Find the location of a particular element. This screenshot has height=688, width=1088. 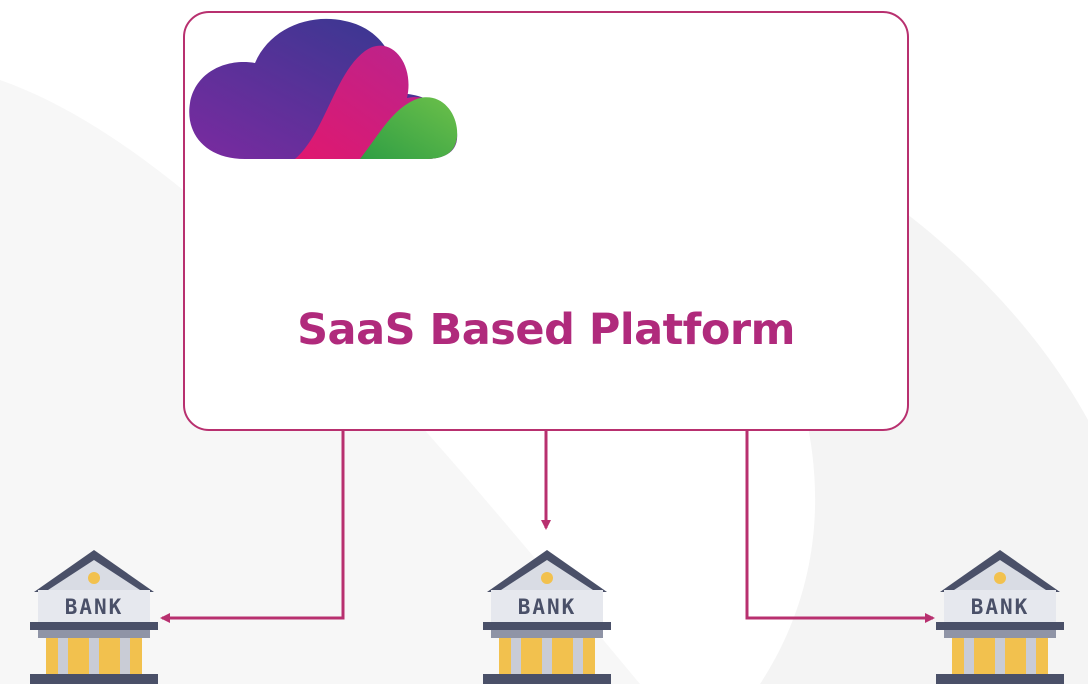

bank-icon-right: BANK is located at coordinates (1000, 617).